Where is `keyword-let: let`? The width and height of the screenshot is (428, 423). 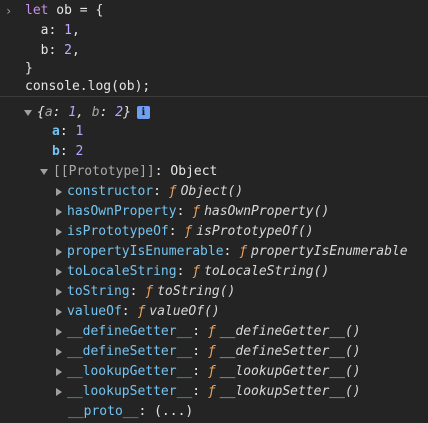 keyword-let: let is located at coordinates (37, 10).